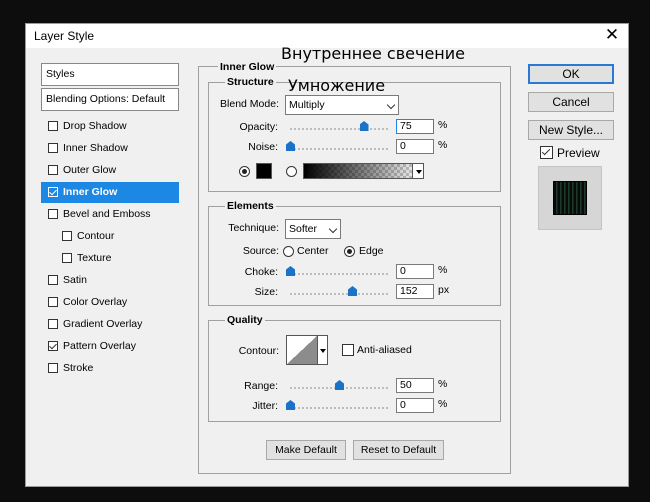  Describe the element at coordinates (349, 251) in the screenshot. I see `source-edge-radio` at that location.